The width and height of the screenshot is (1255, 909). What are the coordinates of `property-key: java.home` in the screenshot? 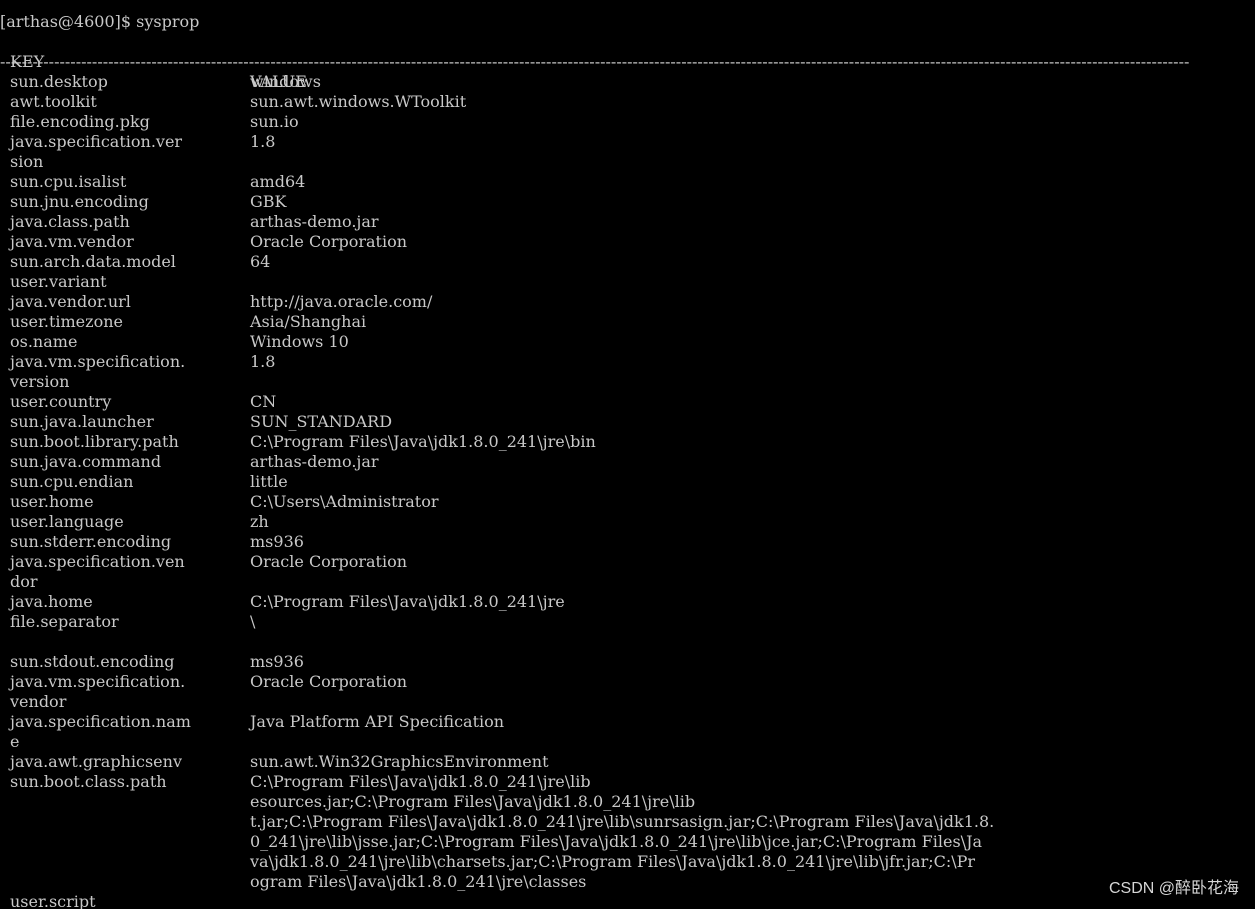 It's located at (51, 601).